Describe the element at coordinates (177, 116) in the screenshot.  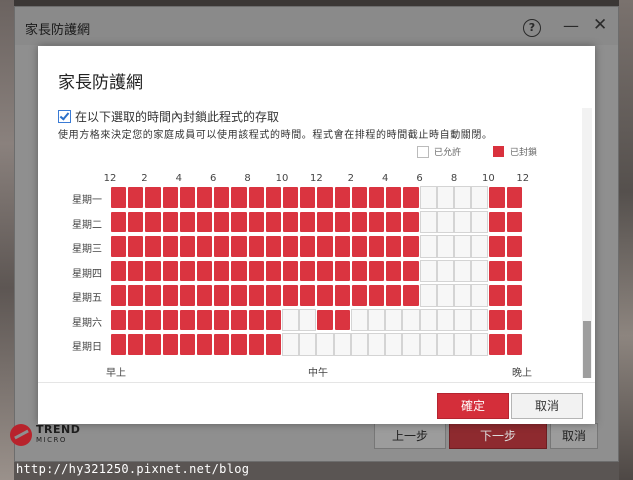
I see `block-access-checkbox-label: 在以下選取的時間內封鎖此程式的存取` at that location.